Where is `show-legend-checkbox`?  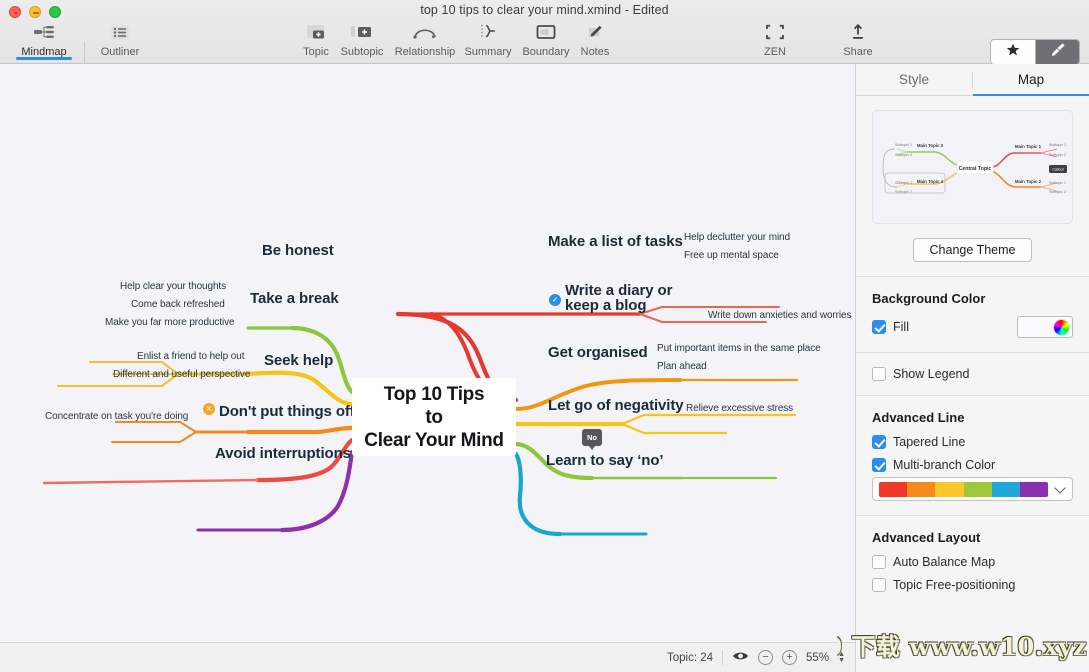
show-legend-checkbox is located at coordinates (879, 374).